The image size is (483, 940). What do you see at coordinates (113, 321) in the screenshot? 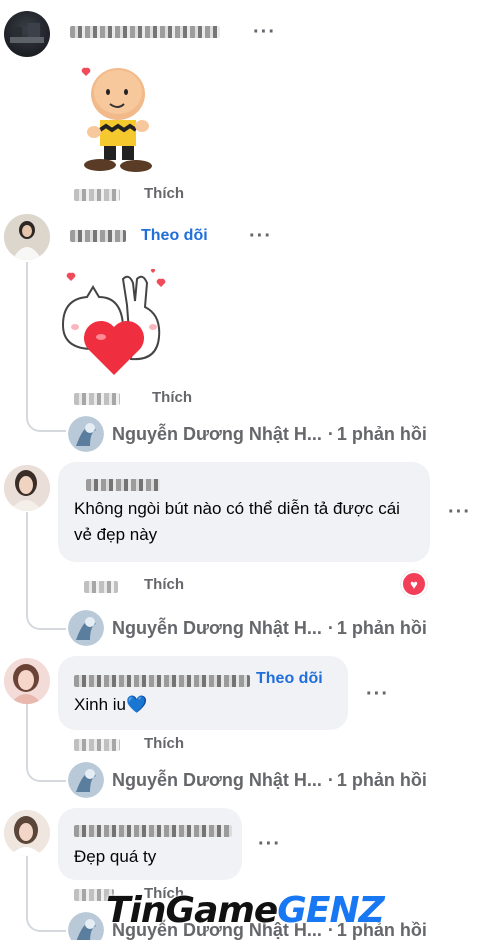
I see `sticker-cat-bunny-heart` at bounding box center [113, 321].